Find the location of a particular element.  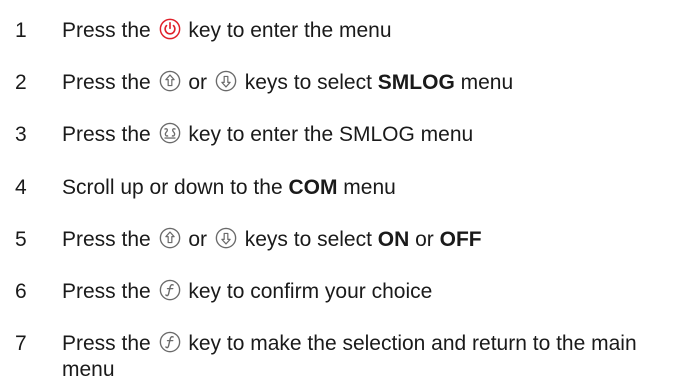

step-text-segment: key to confirm your choice is located at coordinates (307, 291).